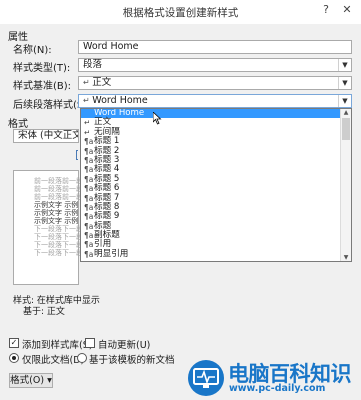 The width and height of the screenshot is (361, 400). I want to click on watermark-url: www.pc-daily.com, so click(277, 388).